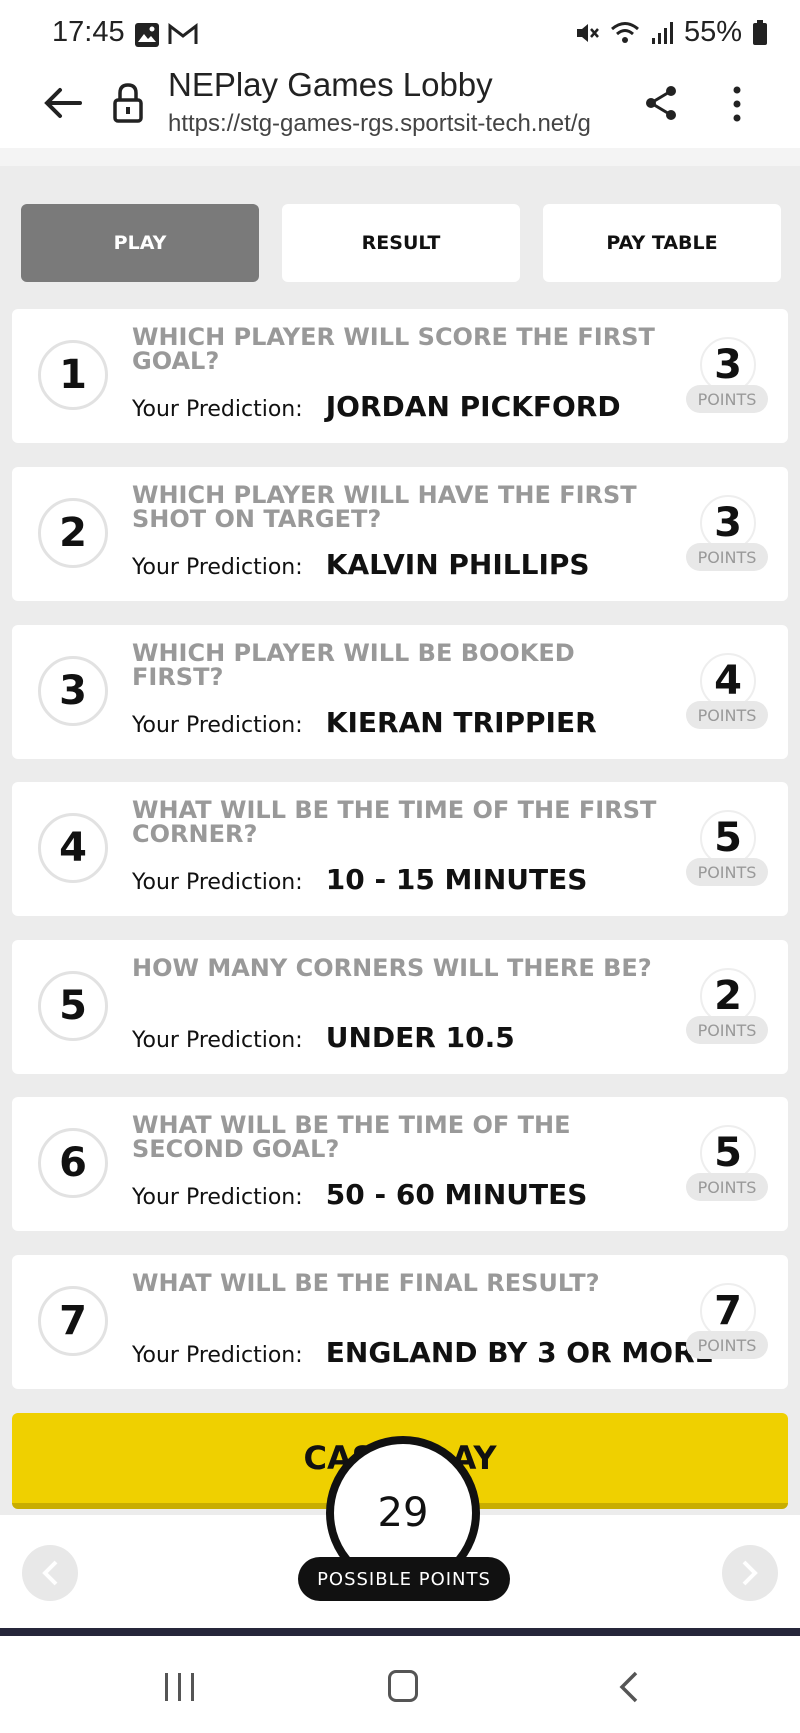  Describe the element at coordinates (737, 104) in the screenshot. I see `more-menu-icon` at that location.